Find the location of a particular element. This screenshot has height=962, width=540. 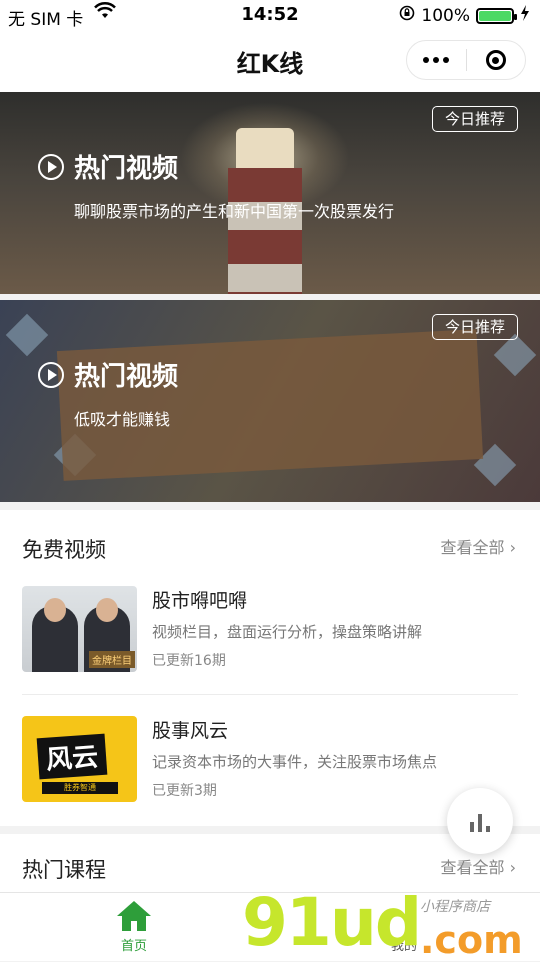

banner-subtitle: 低吸才能赚钱 is located at coordinates (122, 419).